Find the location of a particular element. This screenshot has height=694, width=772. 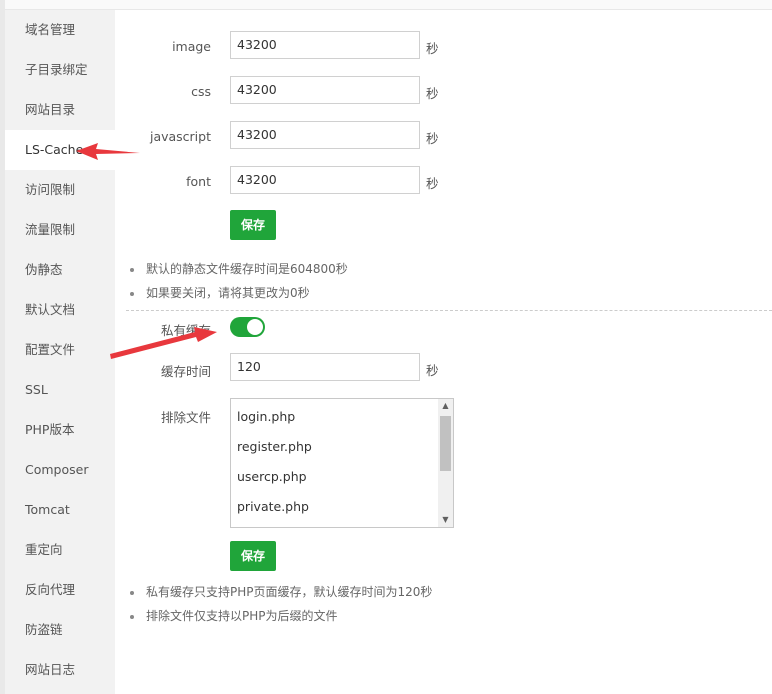

annotation-arrows is located at coordinates (146, 251).